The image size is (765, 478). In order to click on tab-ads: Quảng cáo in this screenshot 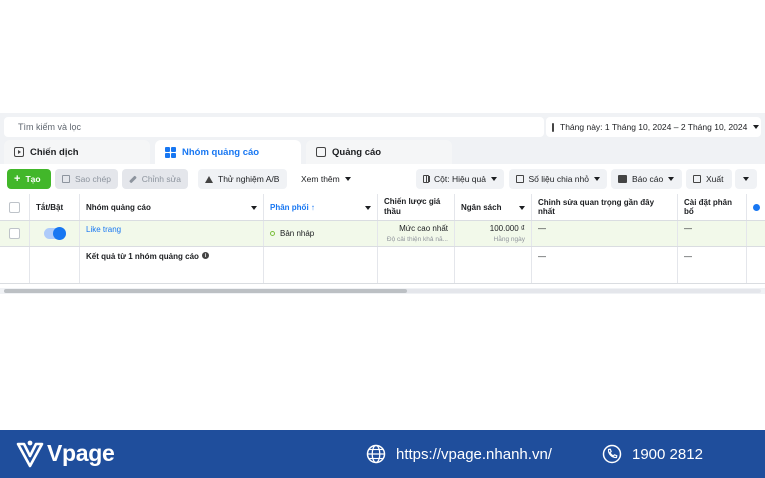, I will do `click(379, 152)`.